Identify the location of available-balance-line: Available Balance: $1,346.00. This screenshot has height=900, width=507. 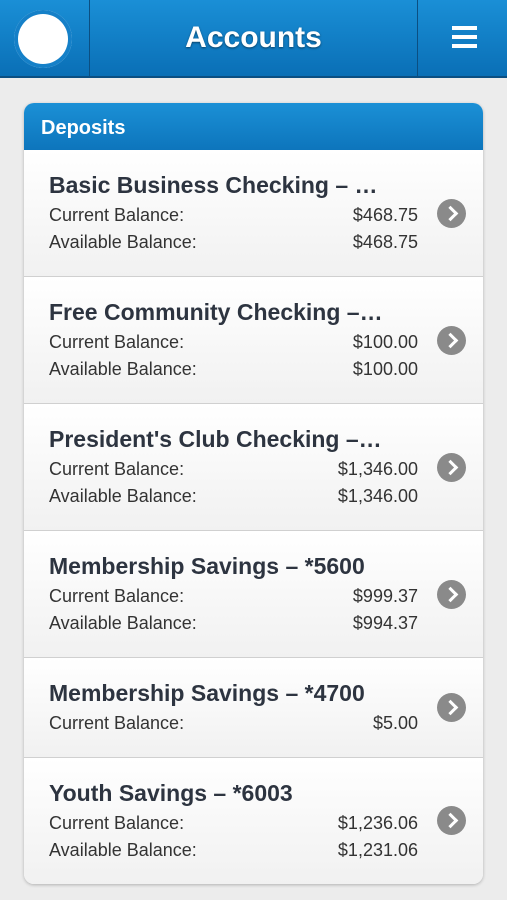
(233, 498).